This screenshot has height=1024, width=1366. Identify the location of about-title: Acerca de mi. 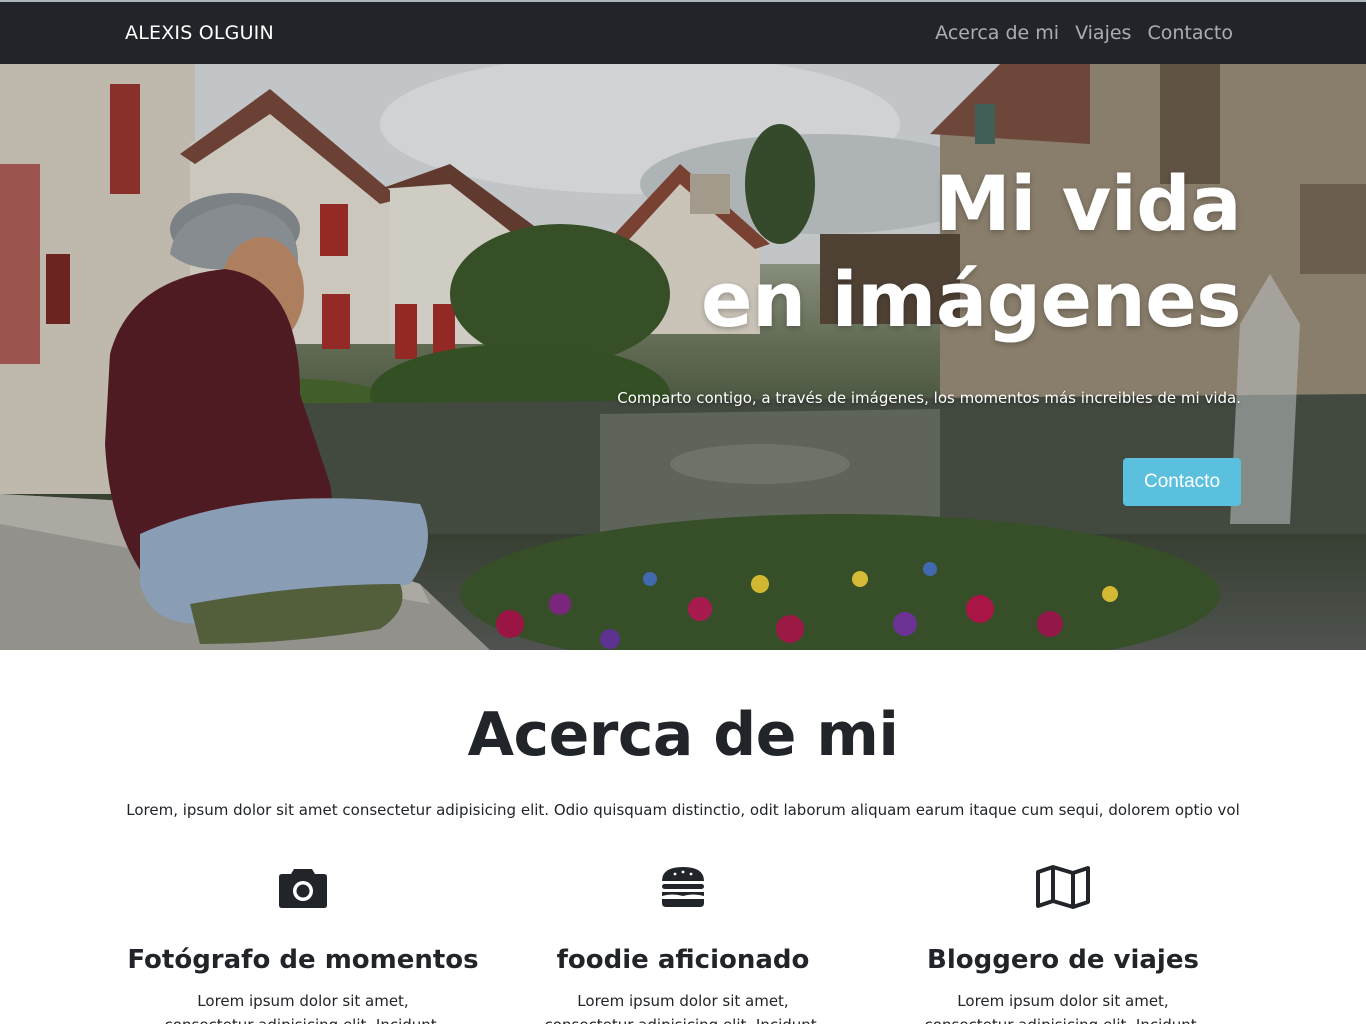
(683, 735).